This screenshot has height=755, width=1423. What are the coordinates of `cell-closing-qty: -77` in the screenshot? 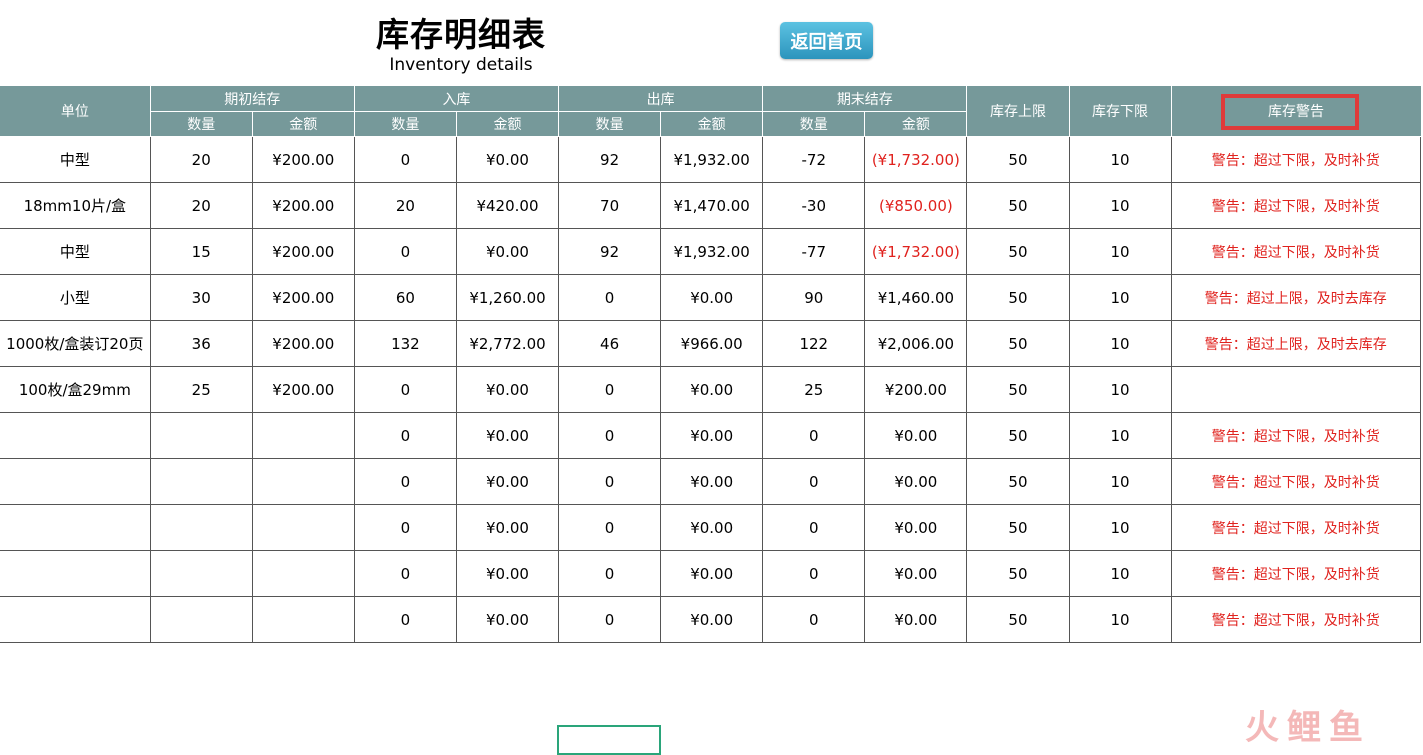 It's located at (813, 251).